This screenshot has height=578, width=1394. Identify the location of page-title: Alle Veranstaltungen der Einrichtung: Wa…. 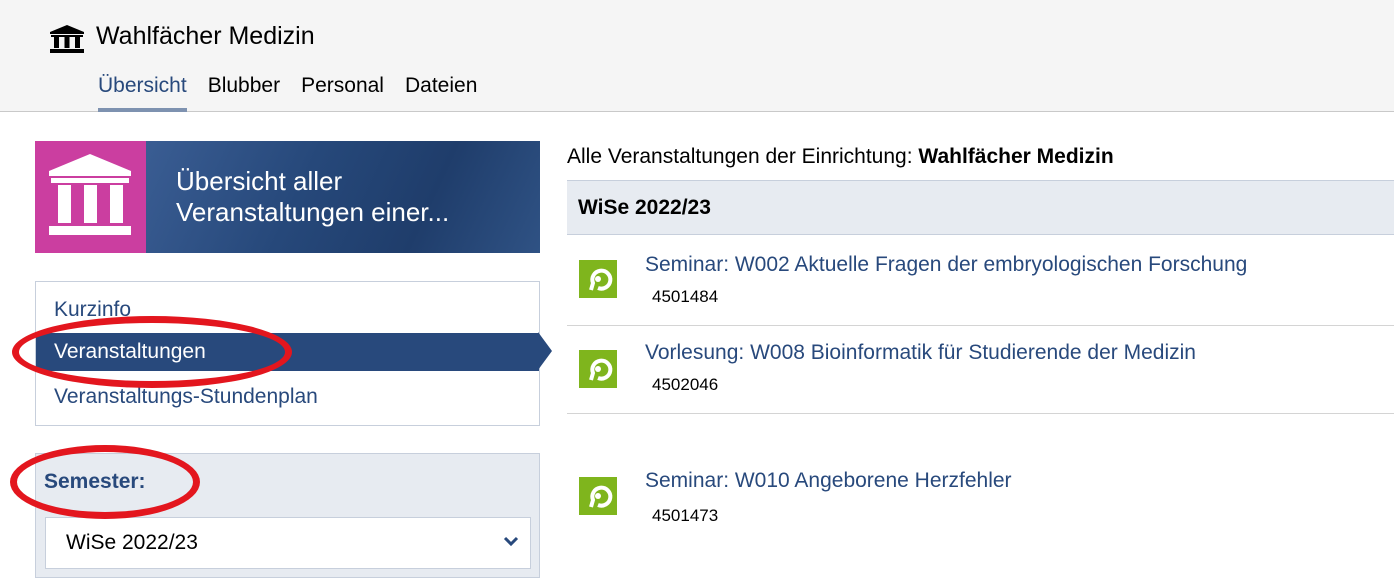
(840, 157).